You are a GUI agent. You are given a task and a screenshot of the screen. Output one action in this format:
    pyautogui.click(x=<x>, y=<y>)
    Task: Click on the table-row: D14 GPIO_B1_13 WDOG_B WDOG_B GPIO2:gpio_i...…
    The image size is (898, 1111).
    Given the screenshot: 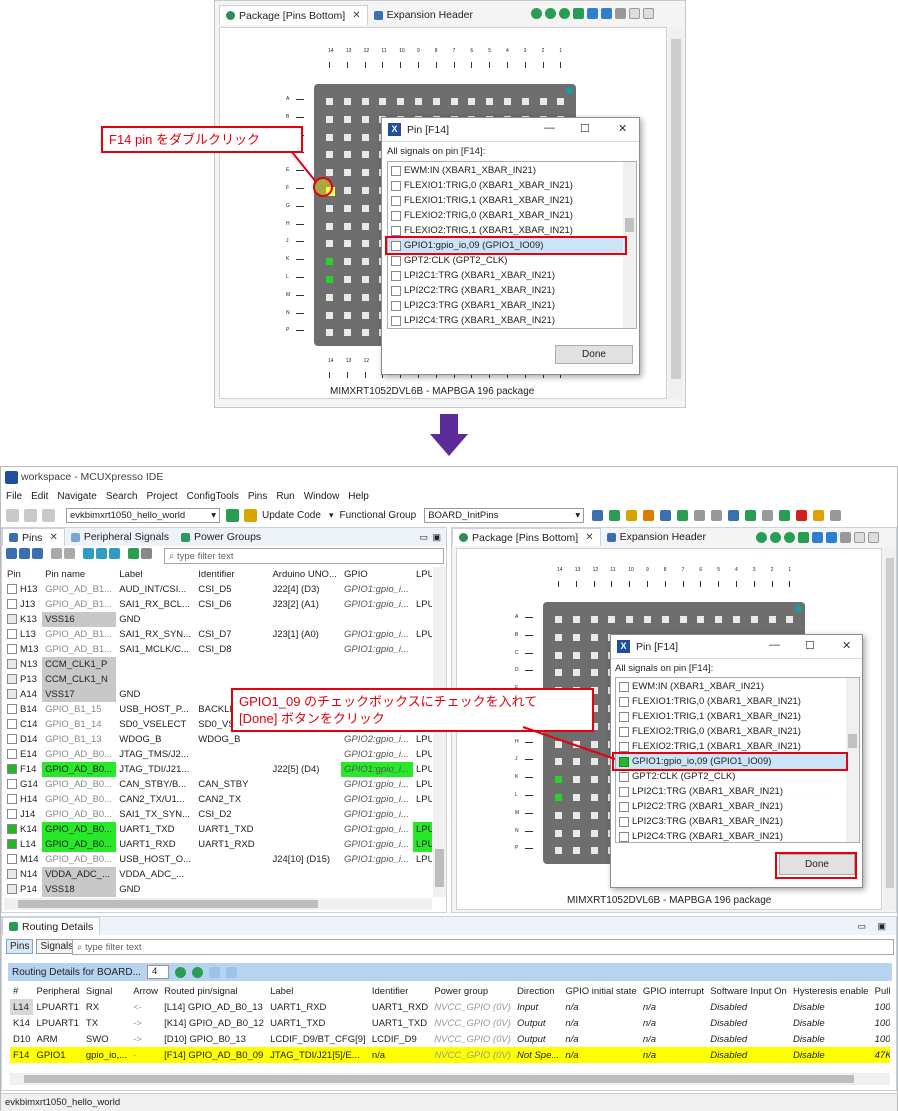 What is the action you would take?
    pyautogui.click(x=218, y=739)
    